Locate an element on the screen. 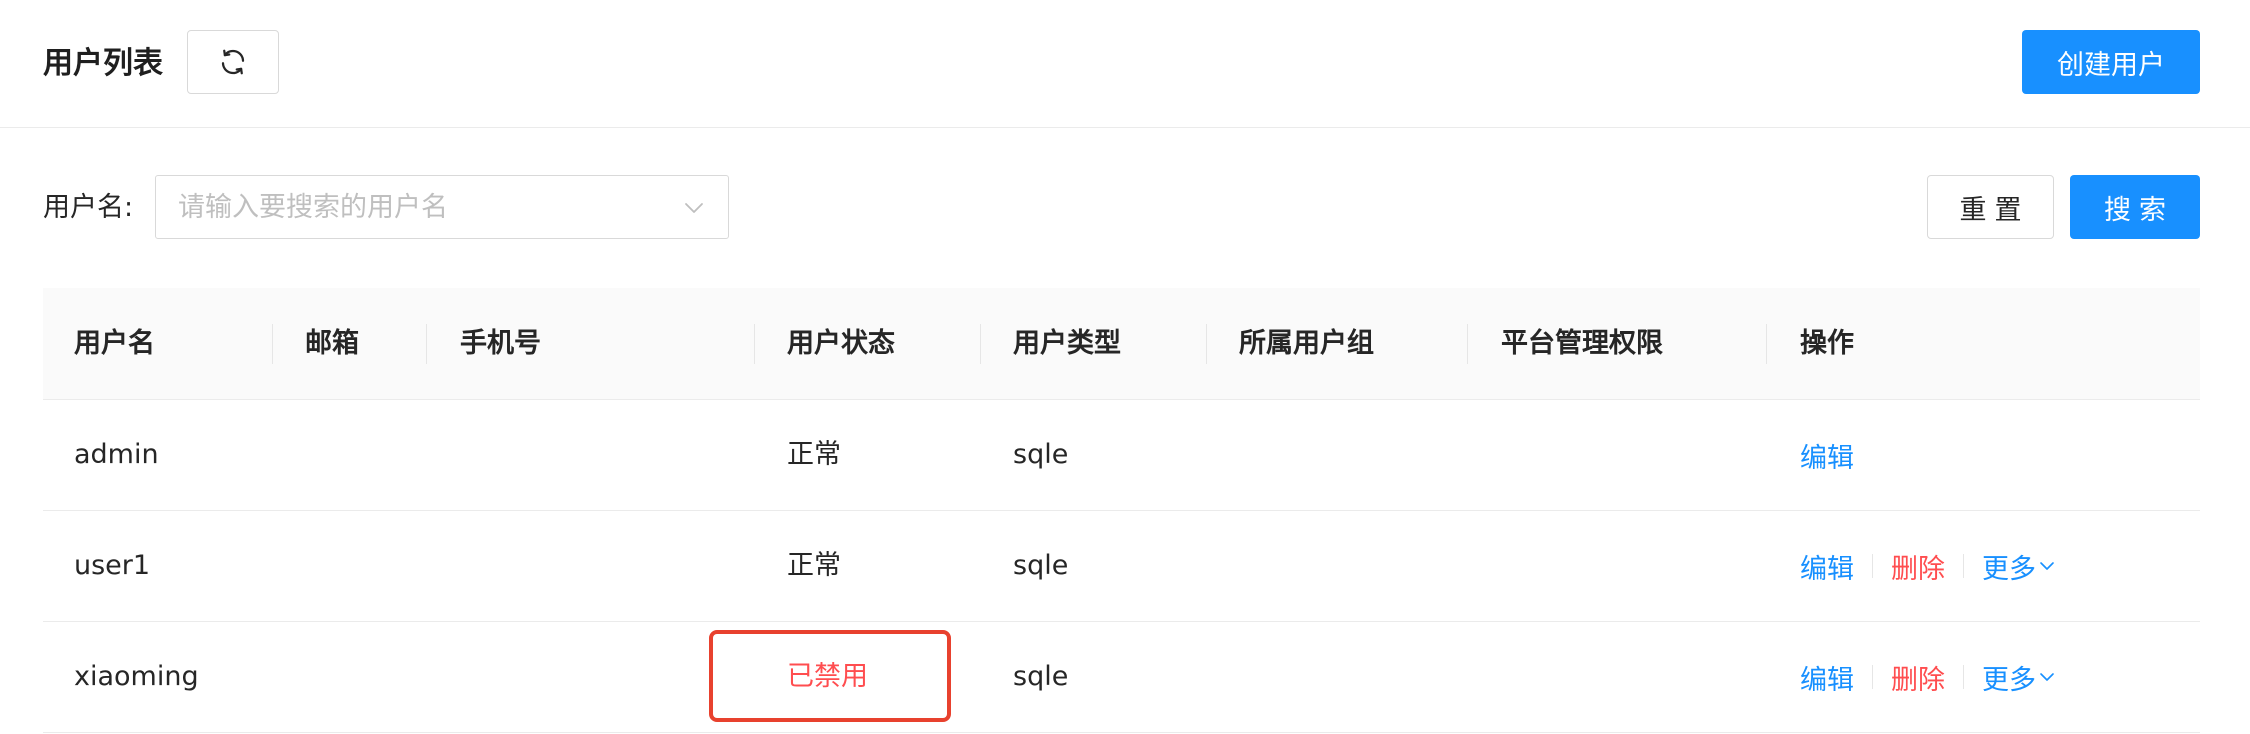 The width and height of the screenshot is (2250, 734). column-header-username: 用户名 is located at coordinates (114, 343).